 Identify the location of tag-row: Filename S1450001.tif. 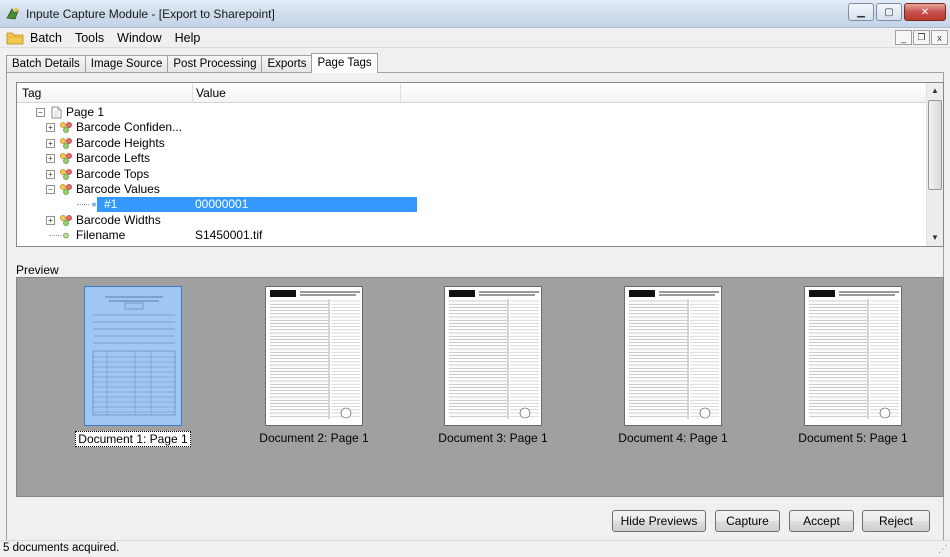
(472, 235).